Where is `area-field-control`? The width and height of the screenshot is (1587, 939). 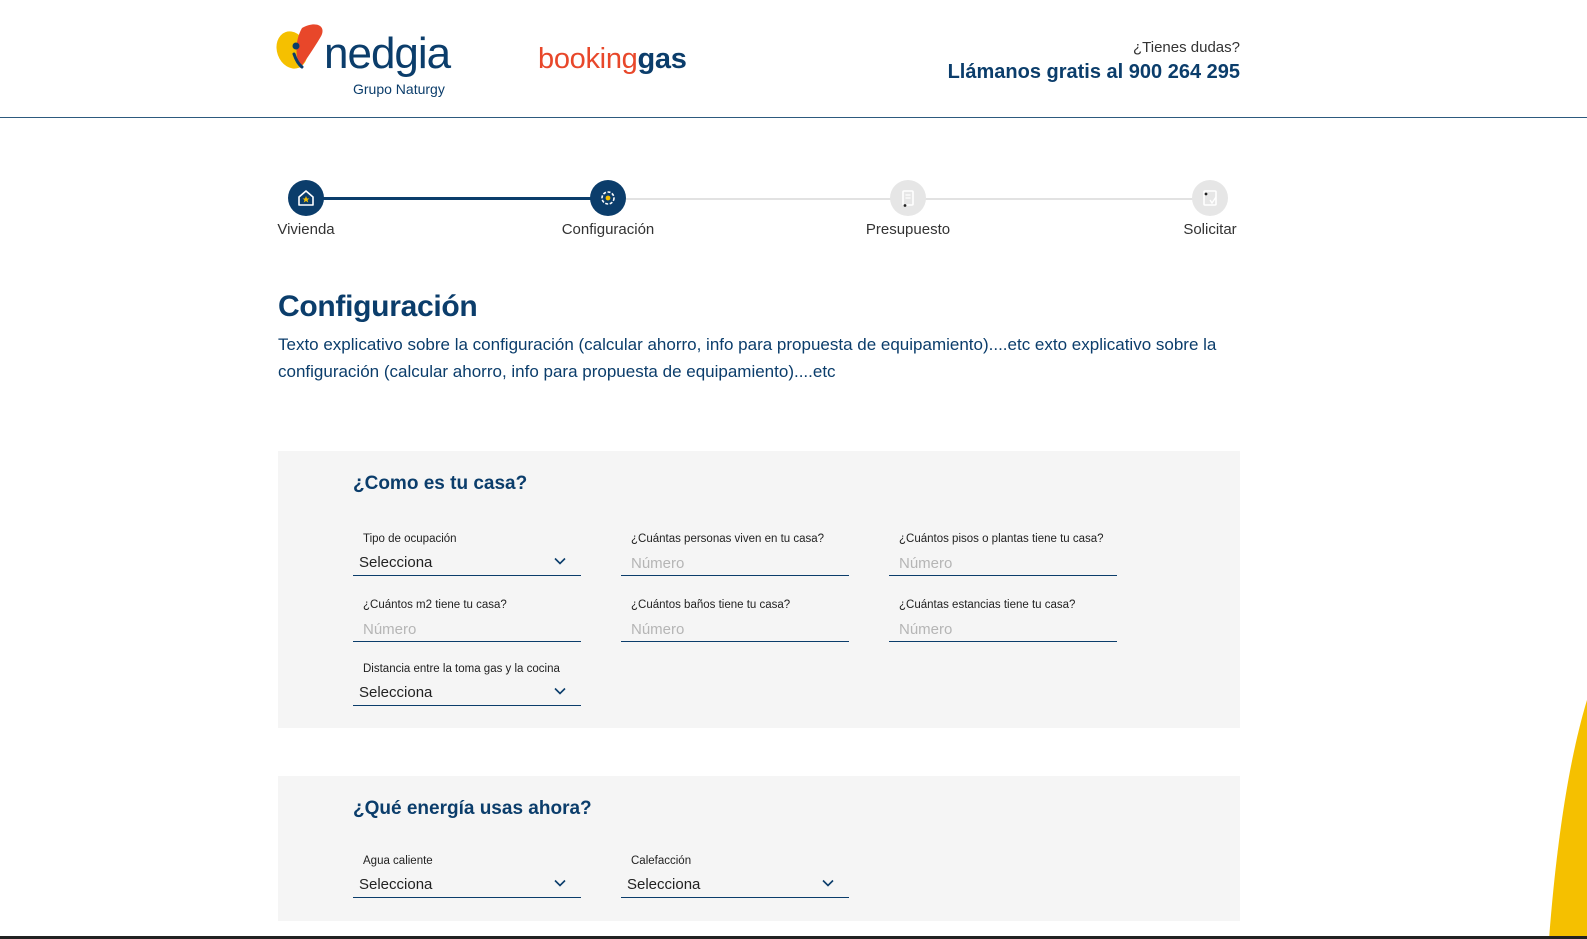 area-field-control is located at coordinates (467, 630).